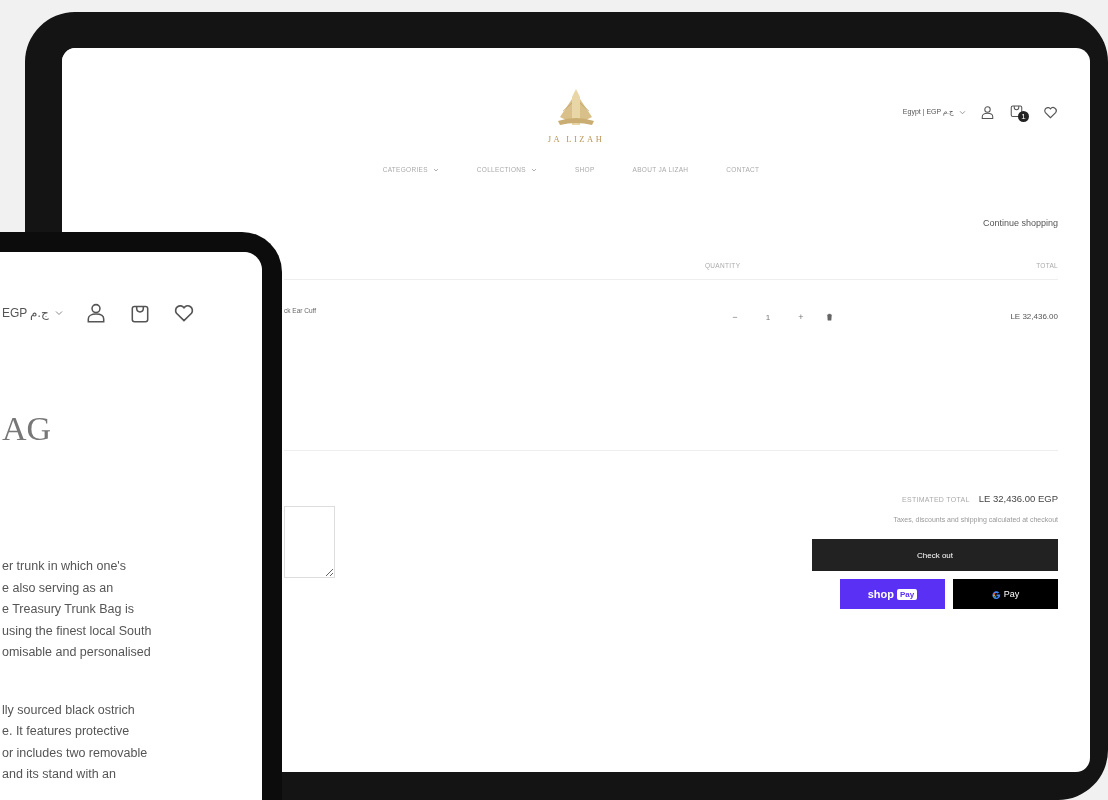 This screenshot has height=800, width=1108. What do you see at coordinates (32, 313) in the screenshot?
I see `currency-selector: EGP ج.م` at bounding box center [32, 313].